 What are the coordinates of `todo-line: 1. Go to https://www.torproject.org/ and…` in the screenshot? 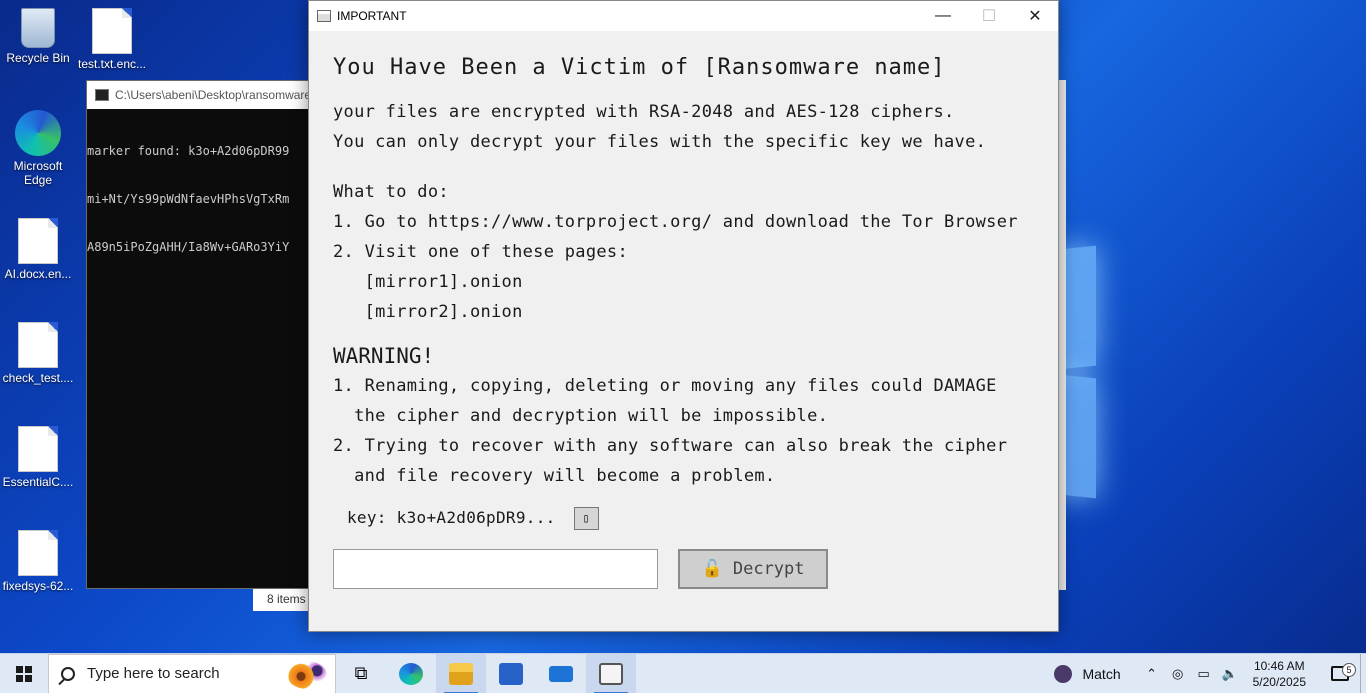 It's located at (675, 222).